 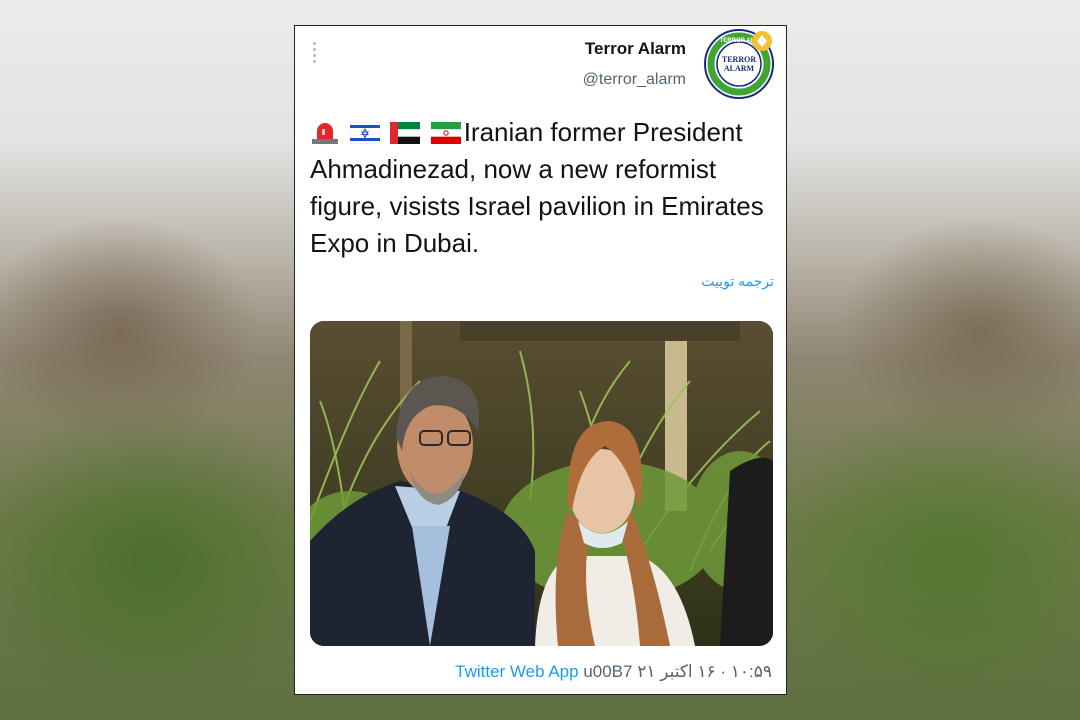 What do you see at coordinates (608, 671) in the screenshot?
I see `footer-separator: u00B7` at bounding box center [608, 671].